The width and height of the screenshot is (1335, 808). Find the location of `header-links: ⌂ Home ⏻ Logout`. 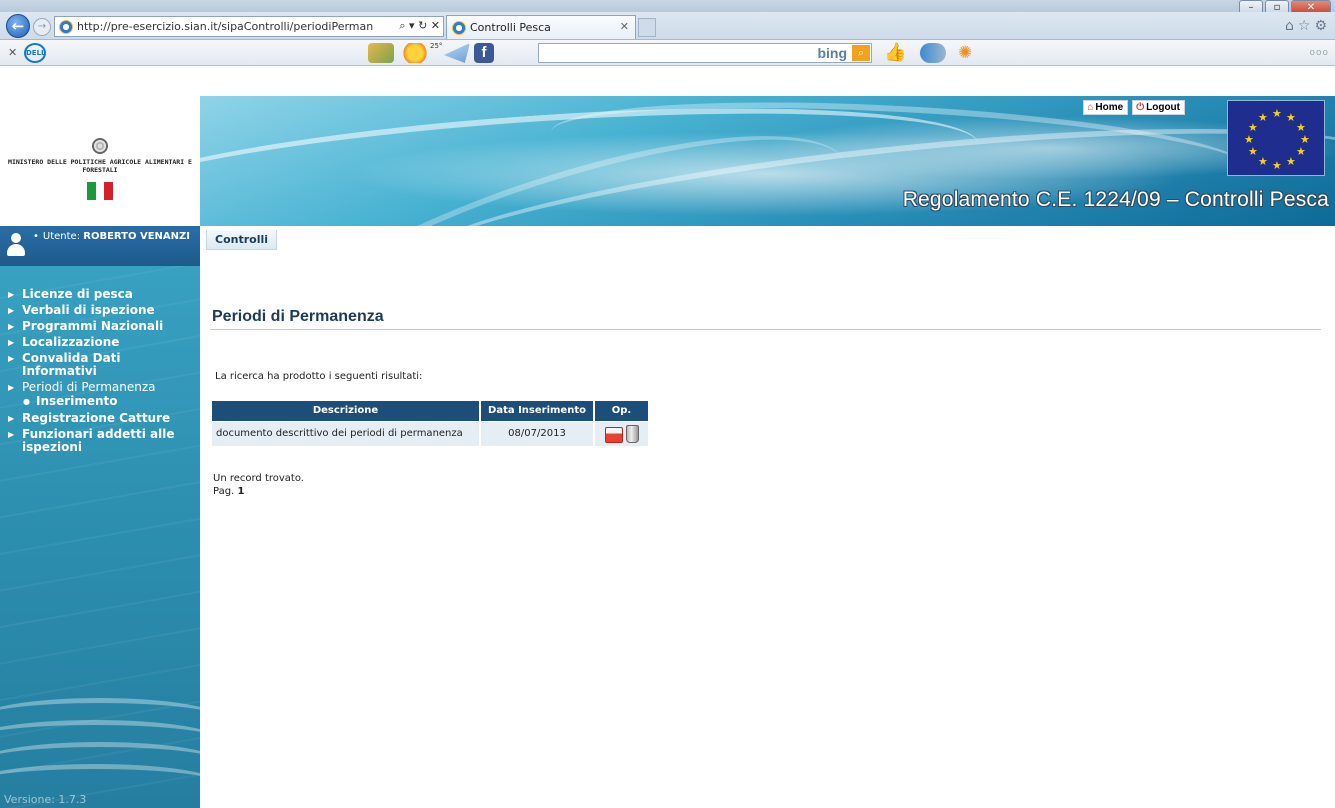

header-links: ⌂ Home ⏻ Logout is located at coordinates (1134, 107).